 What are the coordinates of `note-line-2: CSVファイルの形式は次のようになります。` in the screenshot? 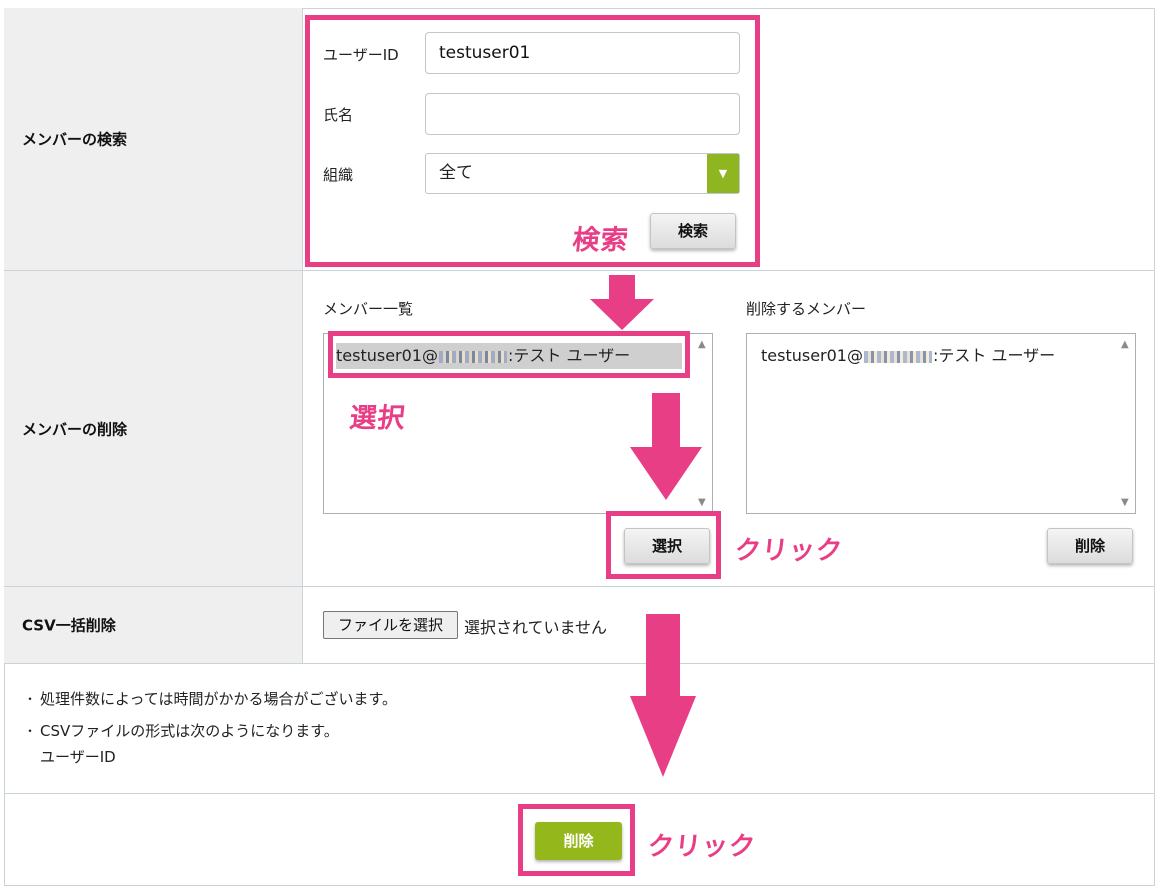 It's located at (189, 731).